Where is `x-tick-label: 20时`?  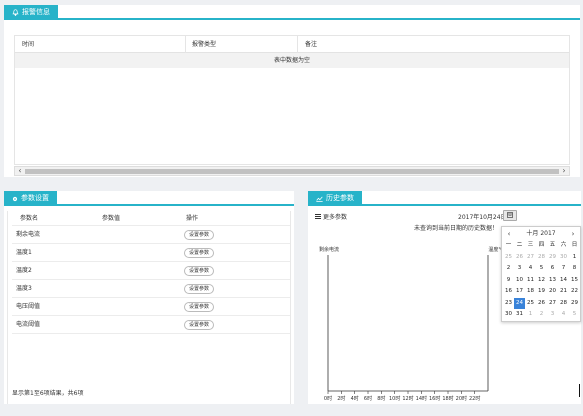 x-tick-label: 20时 is located at coordinates (461, 398).